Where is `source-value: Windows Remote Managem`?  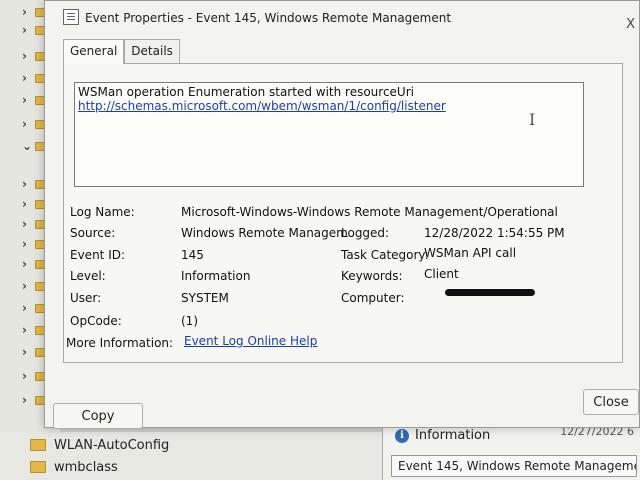 source-value: Windows Remote Managem is located at coordinates (264, 233).